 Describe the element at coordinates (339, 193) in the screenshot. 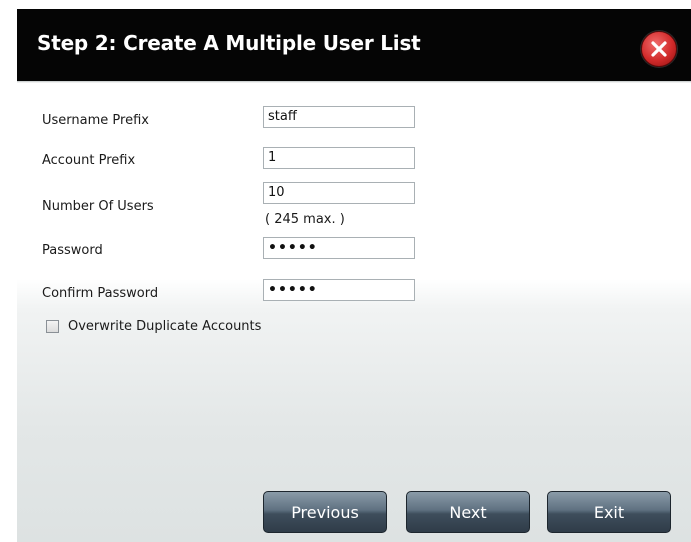

I see `number-of-users-input: 10` at that location.